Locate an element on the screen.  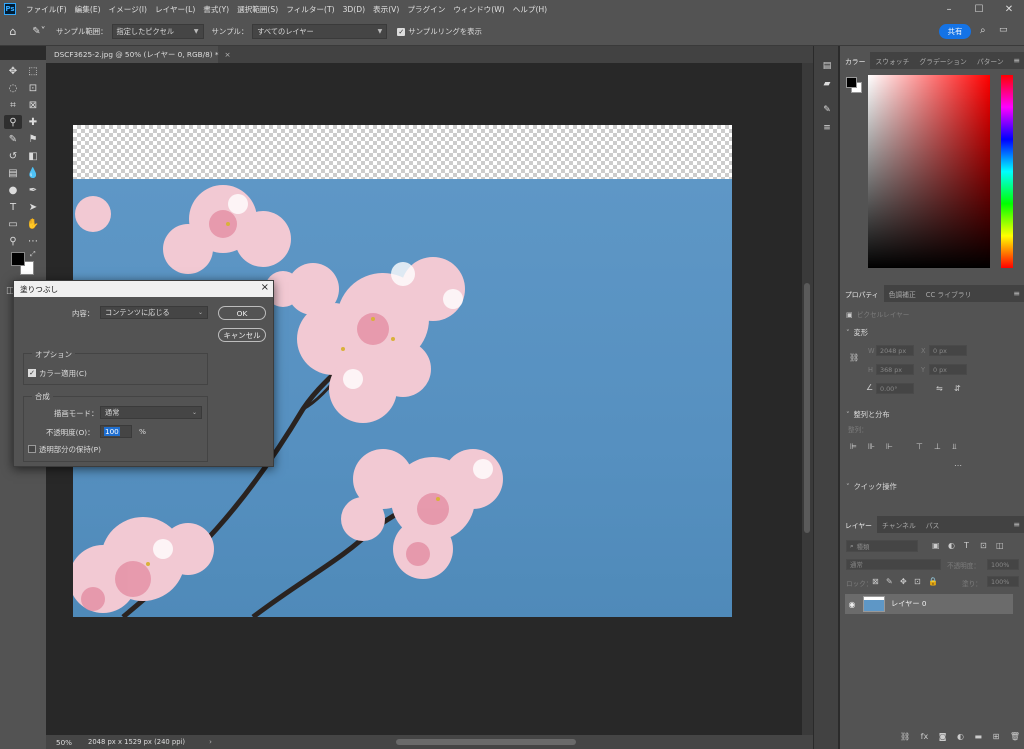
close-icon: × is located at coordinates (265, 287).